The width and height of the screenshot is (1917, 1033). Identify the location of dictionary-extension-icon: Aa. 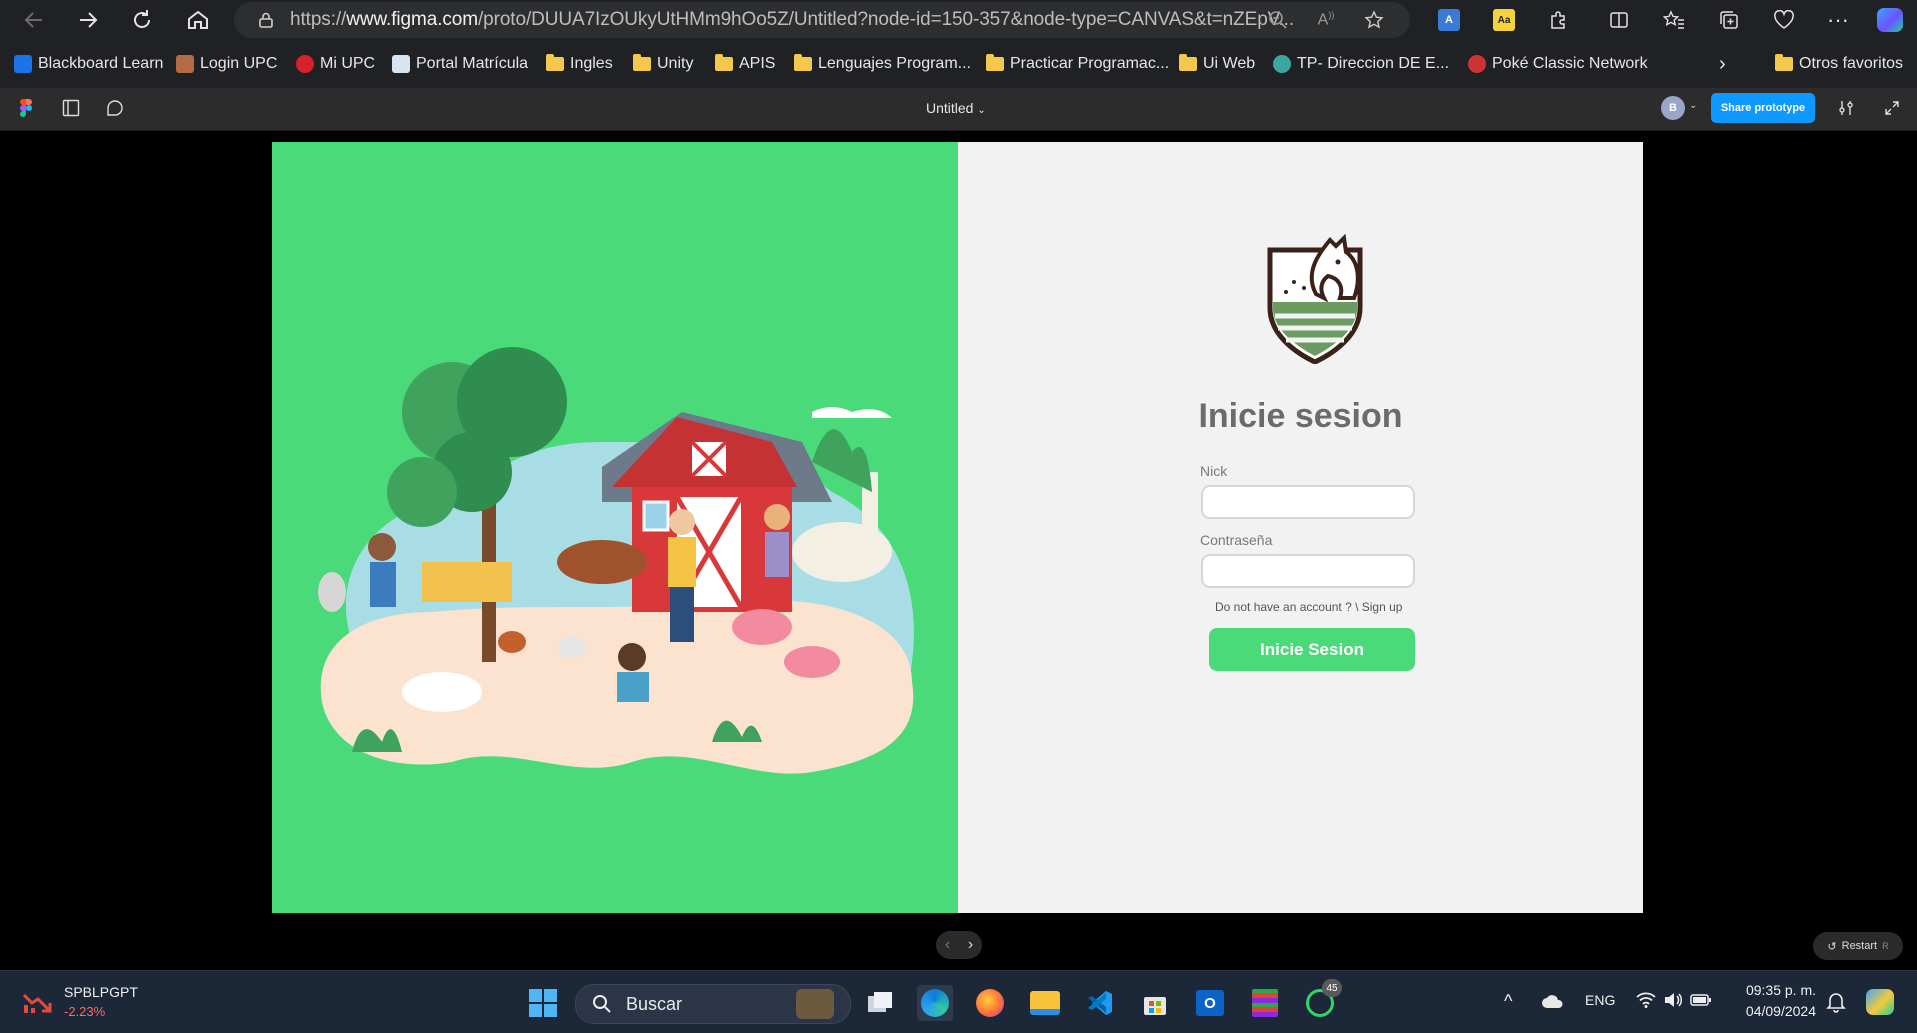
(1504, 20).